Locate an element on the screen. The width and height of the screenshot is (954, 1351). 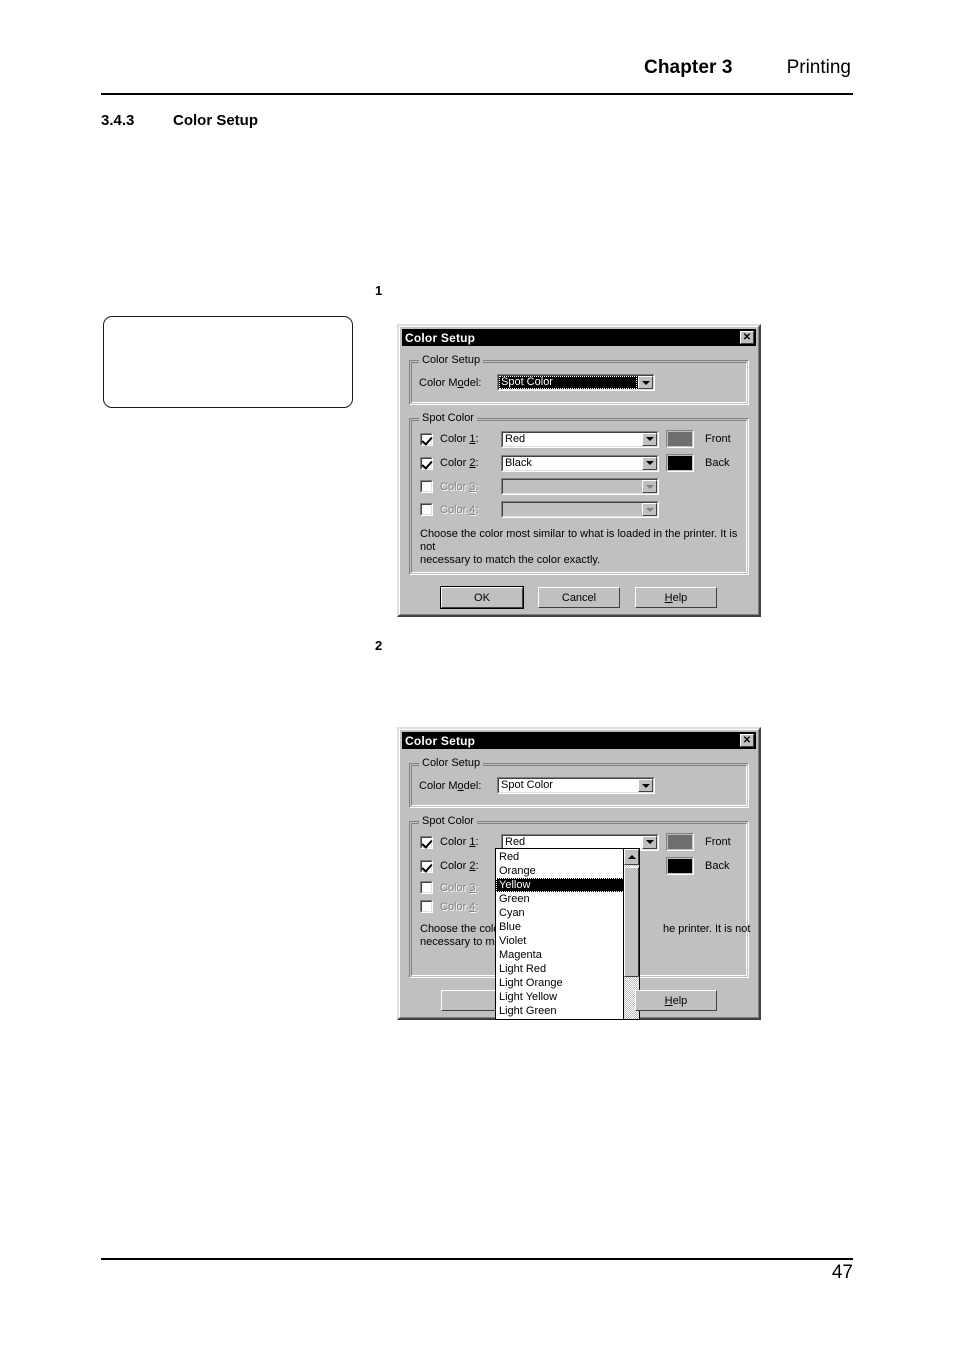
color-1-value: Red is located at coordinates (515, 438).